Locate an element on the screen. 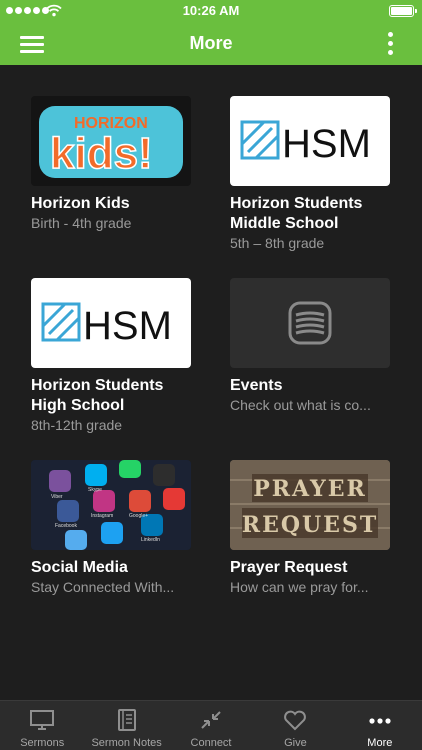 Image resolution: width=422 pixels, height=750 pixels. horizon-kids-logo-bottom-text: kids! is located at coordinates (101, 153).